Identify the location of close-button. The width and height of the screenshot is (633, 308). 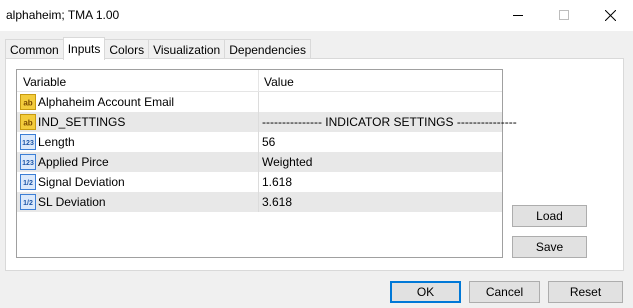
(610, 15).